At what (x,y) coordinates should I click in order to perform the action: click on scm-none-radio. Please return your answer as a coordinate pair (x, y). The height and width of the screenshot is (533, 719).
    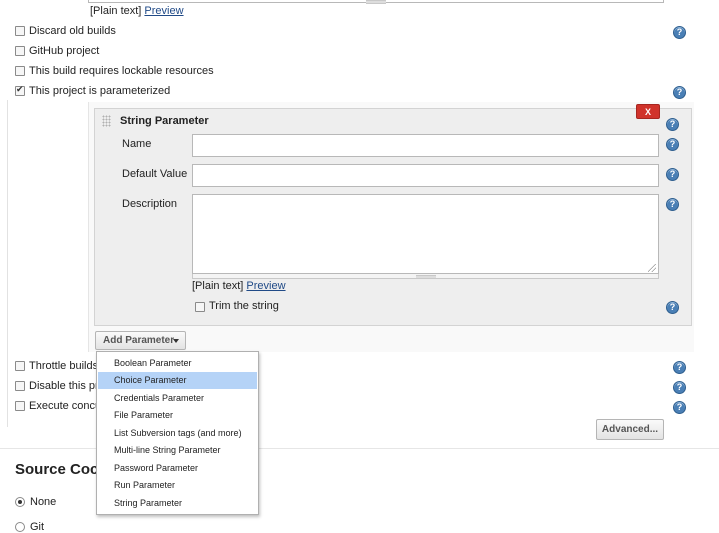
    Looking at the image, I should click on (20, 502).